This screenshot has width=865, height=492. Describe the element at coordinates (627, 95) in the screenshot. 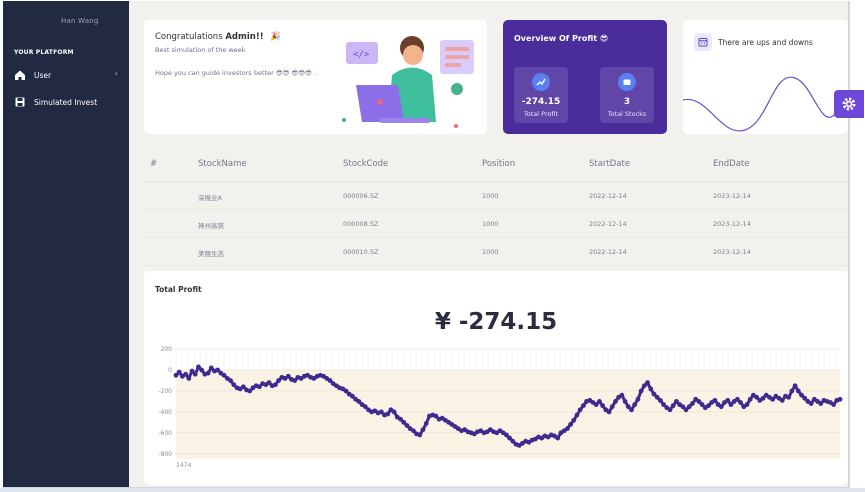

I see `total-stocks-box: 3 Total Stocks` at that location.